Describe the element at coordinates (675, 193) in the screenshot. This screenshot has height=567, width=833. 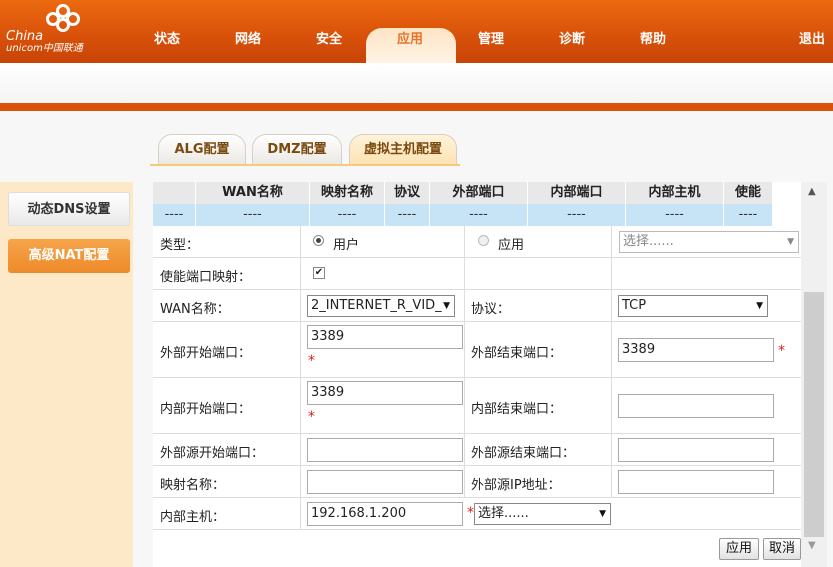
I see `table-header-internal-host: 内部主机` at that location.